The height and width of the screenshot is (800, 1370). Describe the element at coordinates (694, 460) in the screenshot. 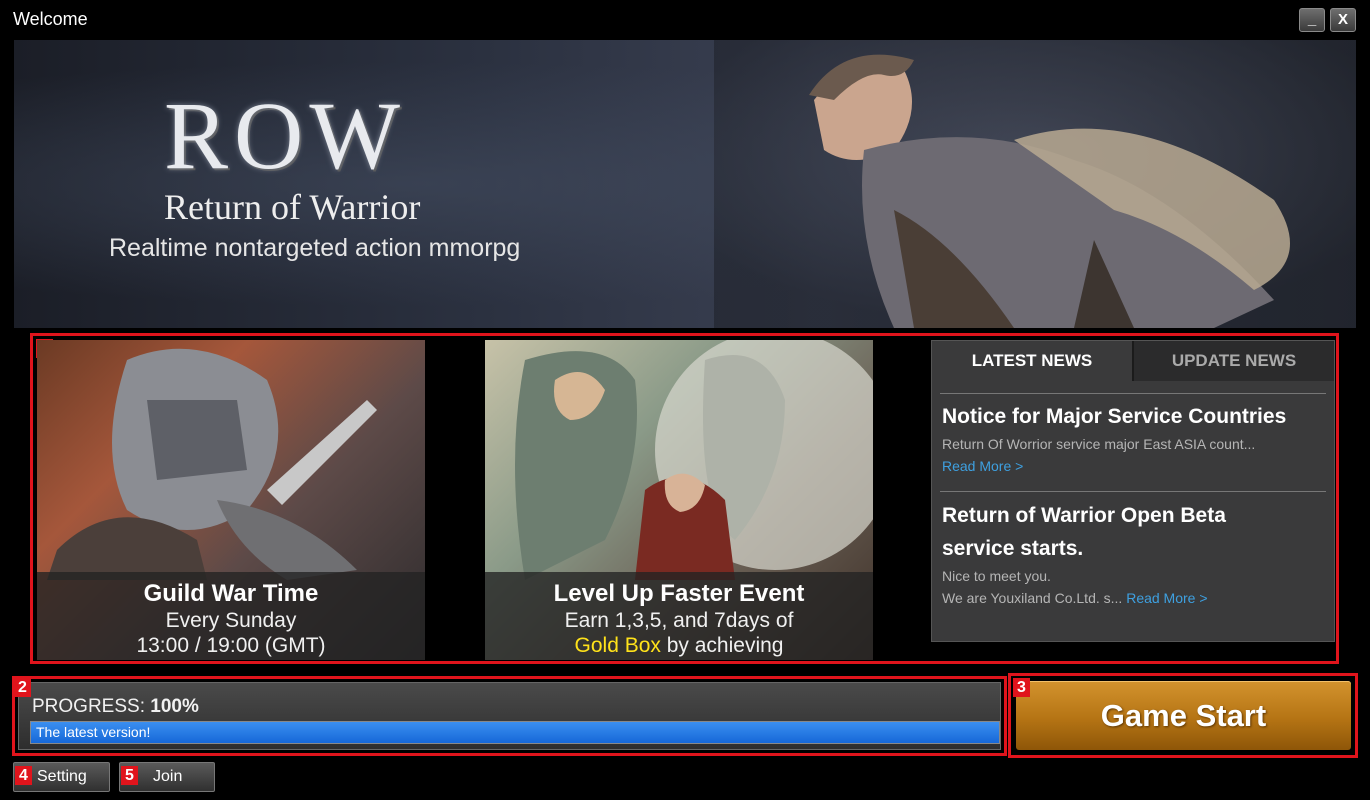

I see `level-up-illustration` at that location.